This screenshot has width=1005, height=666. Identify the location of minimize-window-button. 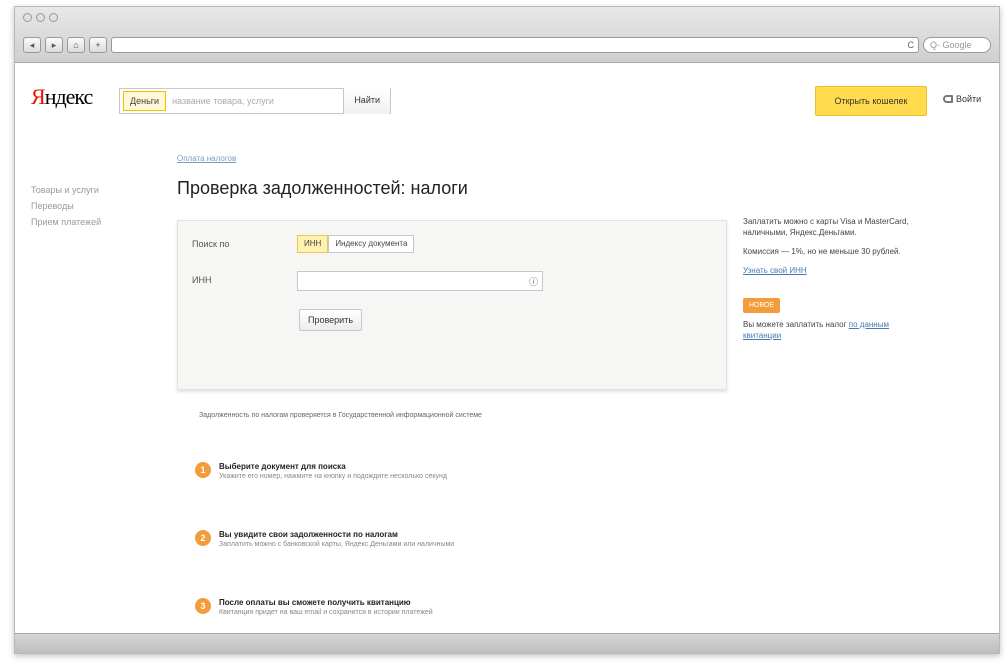
(40, 17).